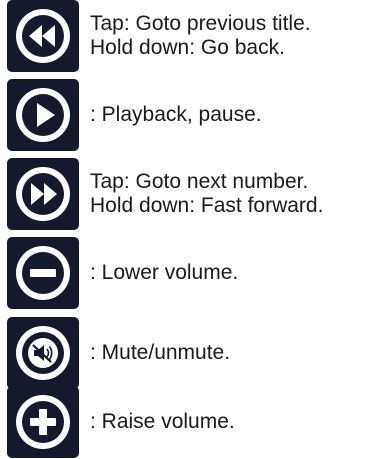 This screenshot has width=389, height=459. I want to click on volume-down-description: : Lower volume., so click(164, 273).